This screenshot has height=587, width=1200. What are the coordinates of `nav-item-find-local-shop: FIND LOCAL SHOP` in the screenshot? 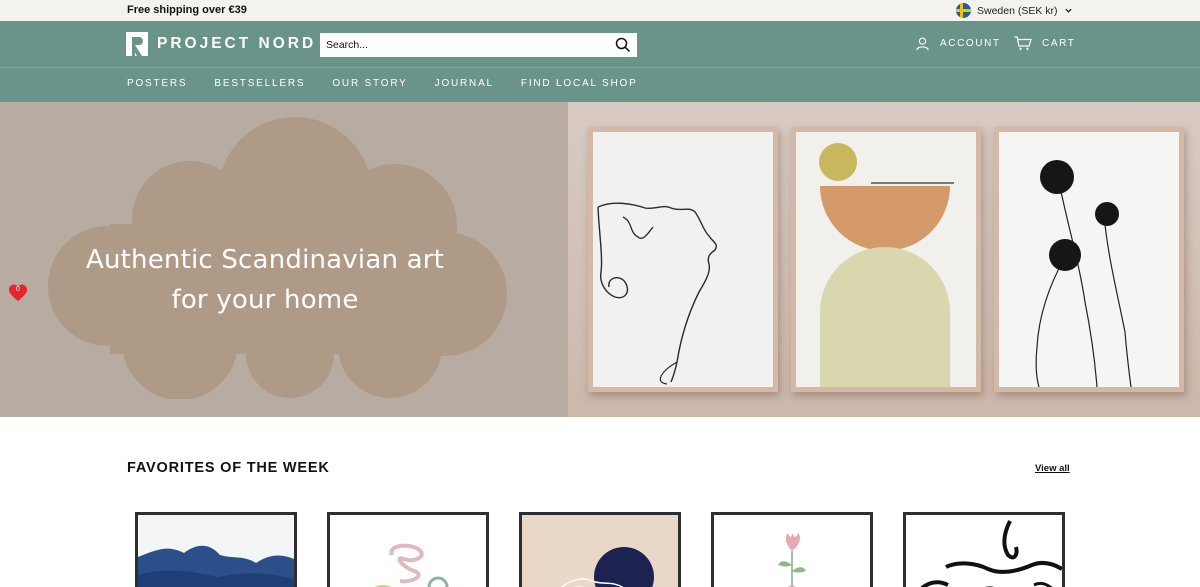 It's located at (579, 83).